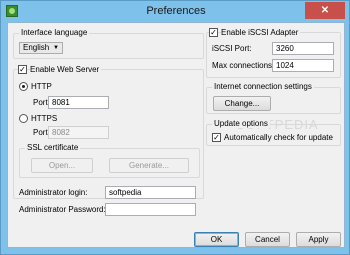  Describe the element at coordinates (150, 209) in the screenshot. I see `admin-password-input` at that location.